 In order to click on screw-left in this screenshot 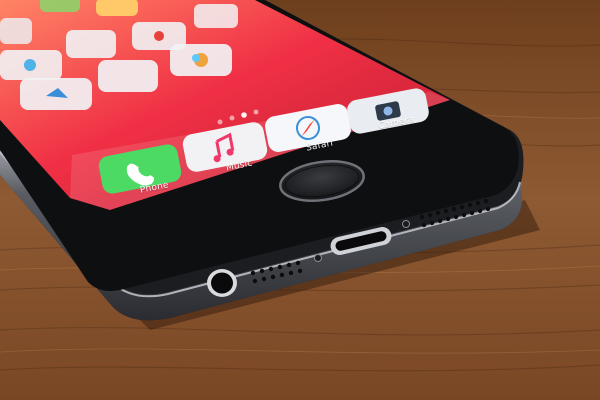, I will do `click(318, 258)`.